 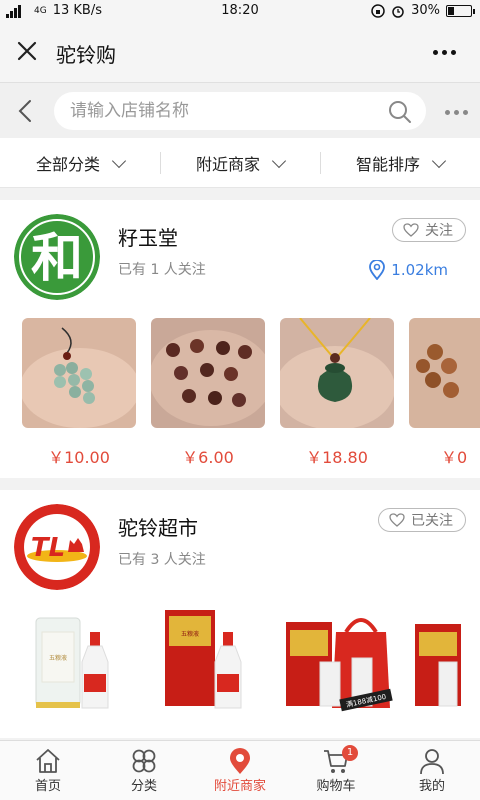 I want to click on search-box, so click(x=240, y=111).